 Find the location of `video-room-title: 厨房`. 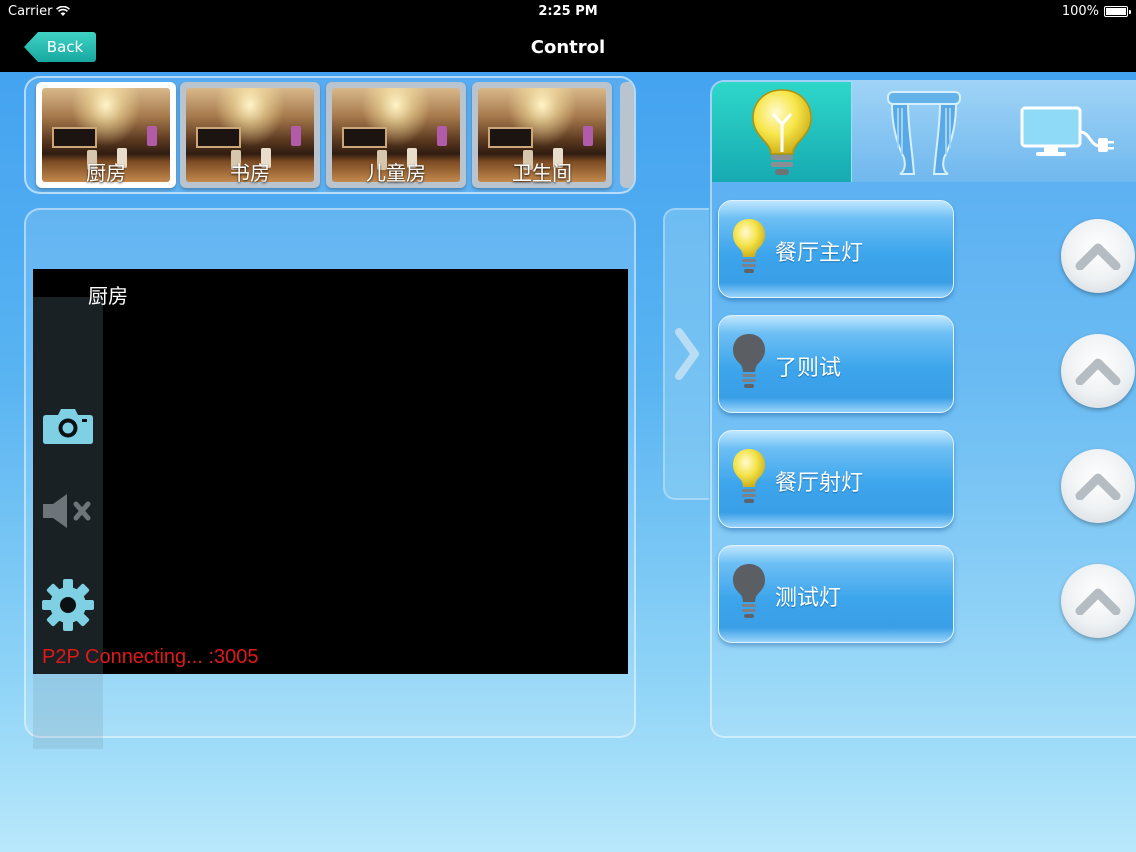

video-room-title: 厨房 is located at coordinates (108, 296).